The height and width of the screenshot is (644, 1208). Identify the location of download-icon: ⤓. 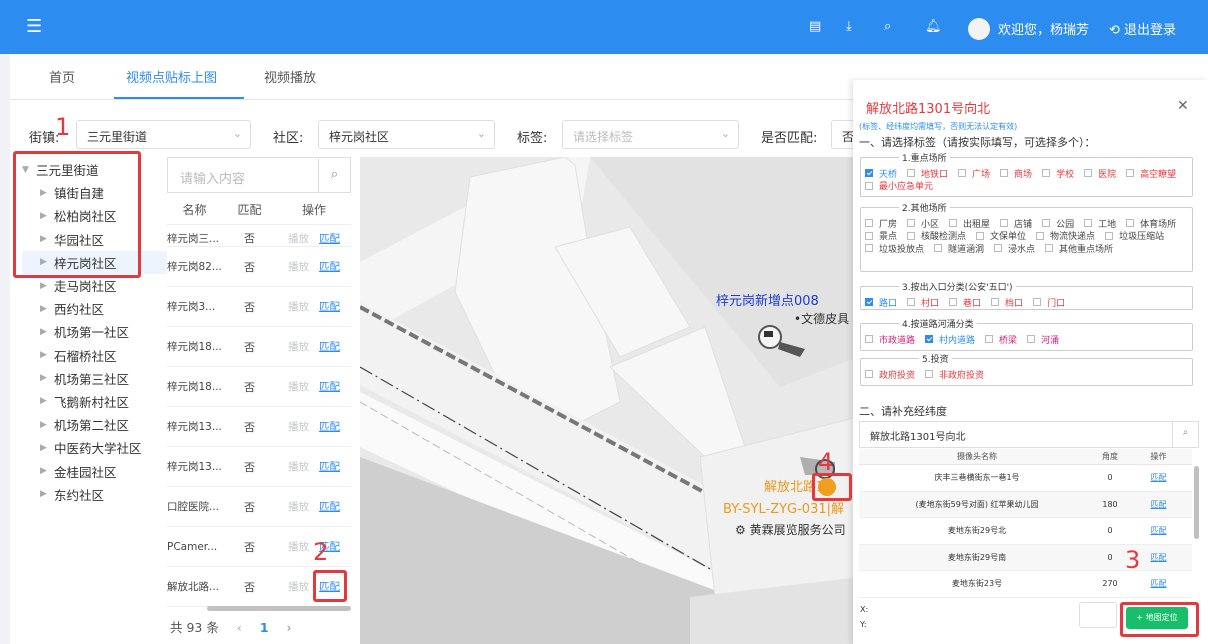
(849, 26).